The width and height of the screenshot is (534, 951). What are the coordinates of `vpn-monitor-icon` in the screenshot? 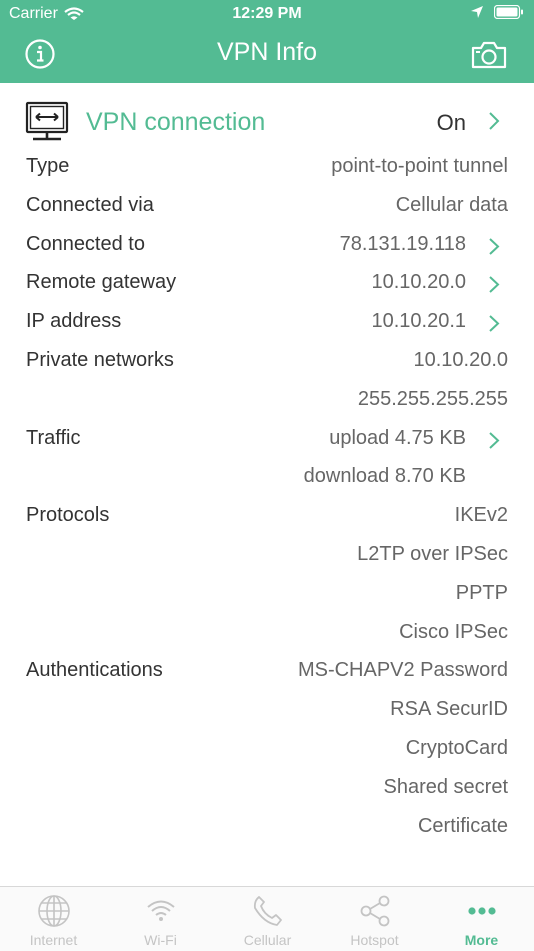 It's located at (47, 121).